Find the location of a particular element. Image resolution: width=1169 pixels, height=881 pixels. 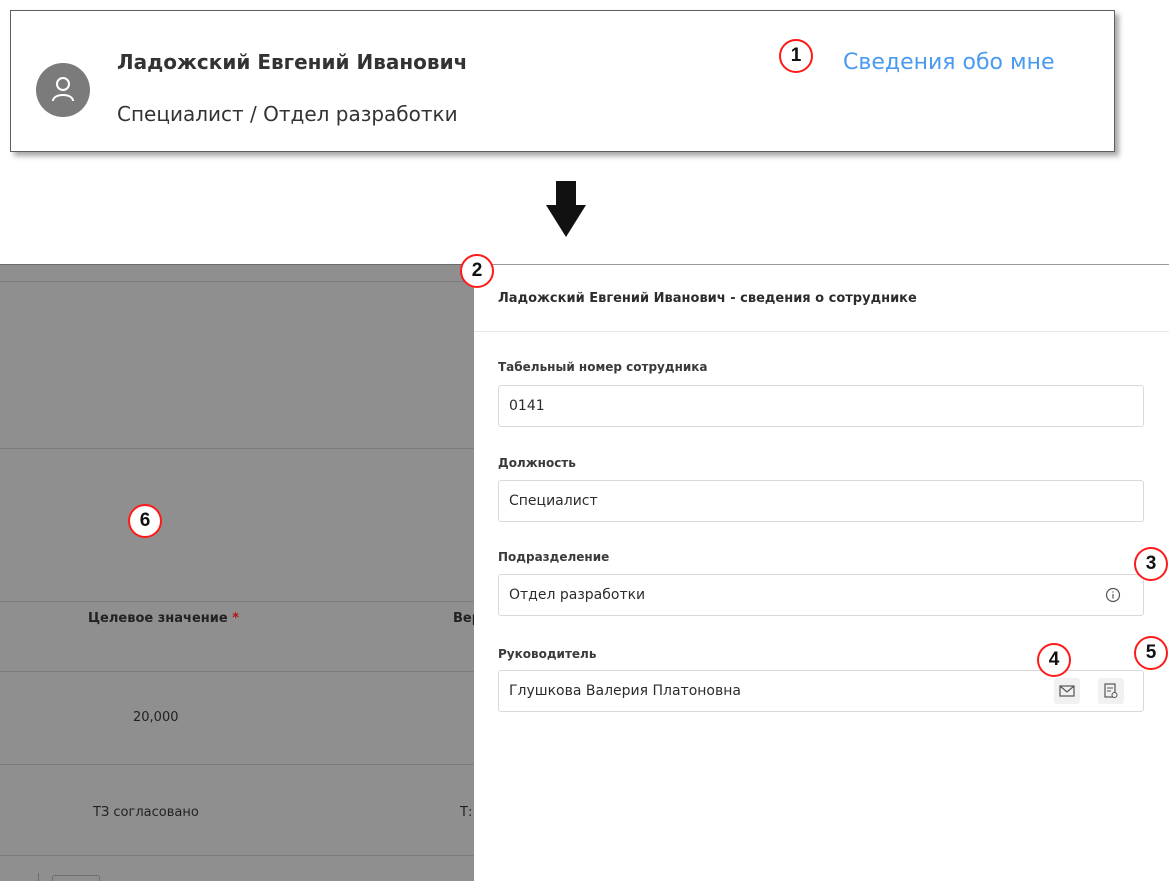

panel-divider is located at coordinates (821, 331).